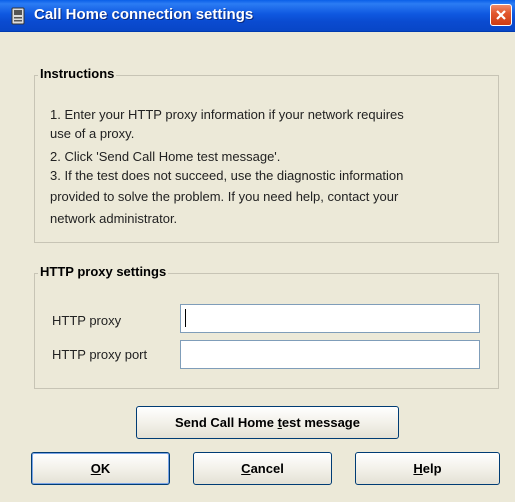 The width and height of the screenshot is (515, 502). Describe the element at coordinates (103, 271) in the screenshot. I see `proxy-settings-title: HTTP proxy settings` at that location.